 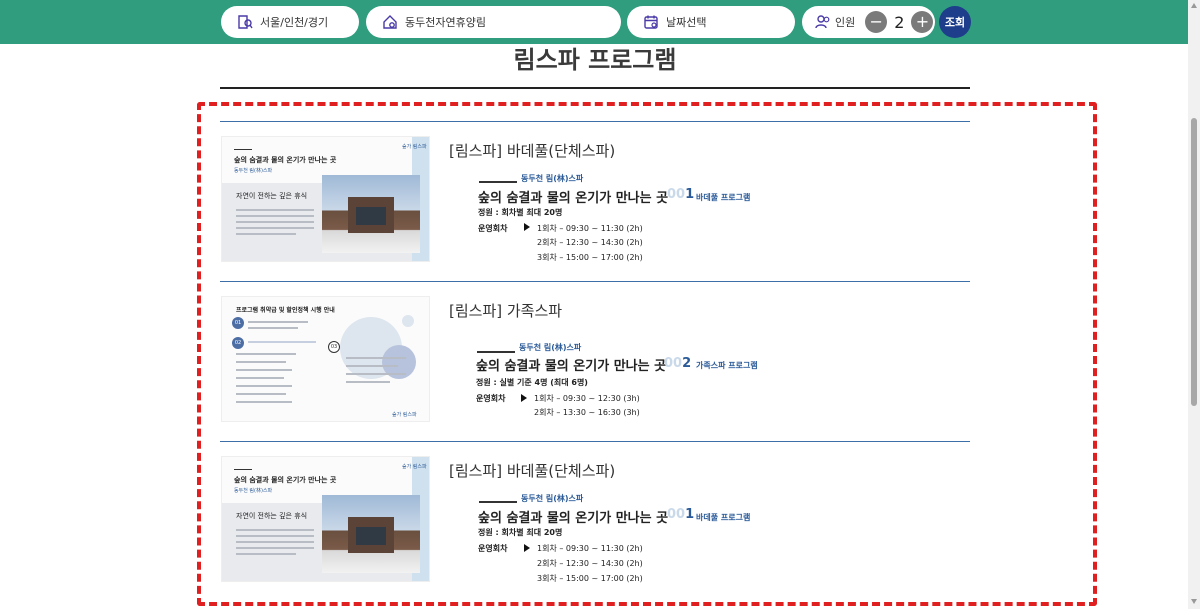 I want to click on date-placeholder: 날짜선택, so click(x=686, y=22).